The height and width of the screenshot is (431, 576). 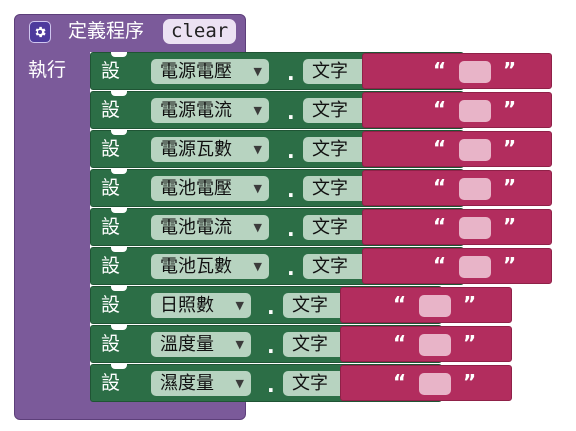 What do you see at coordinates (196, 188) in the screenshot?
I see `component-name: 電池電壓` at bounding box center [196, 188].